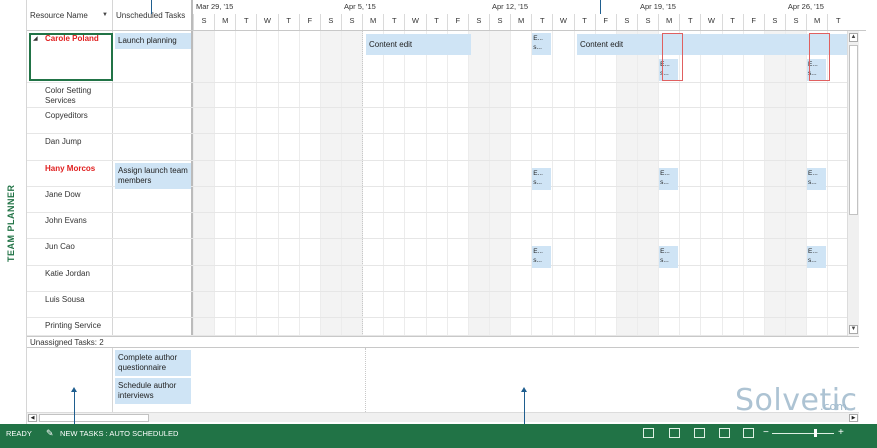 This screenshot has width=877, height=448. I want to click on resource-name: Hany Morcos, so click(70, 173).